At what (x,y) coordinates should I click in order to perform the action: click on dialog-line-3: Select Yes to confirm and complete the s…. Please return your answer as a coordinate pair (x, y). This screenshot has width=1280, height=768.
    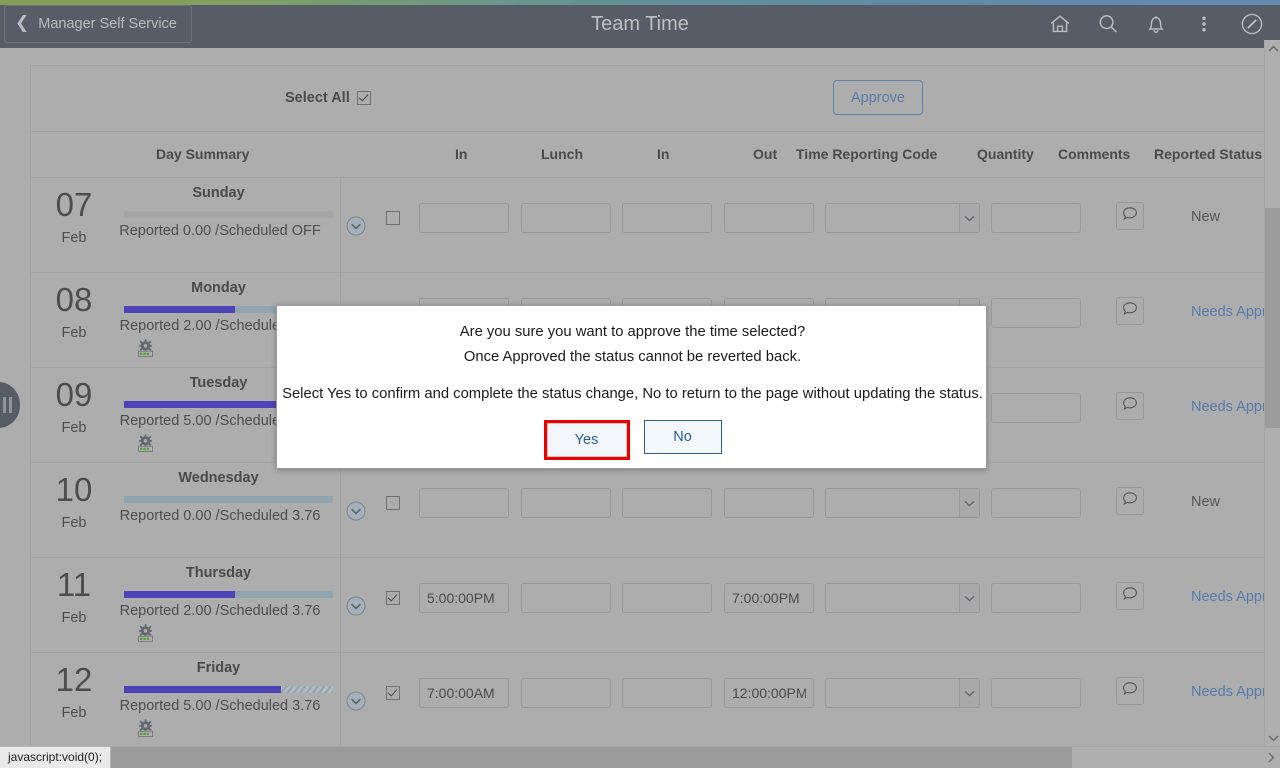
    Looking at the image, I should click on (632, 394).